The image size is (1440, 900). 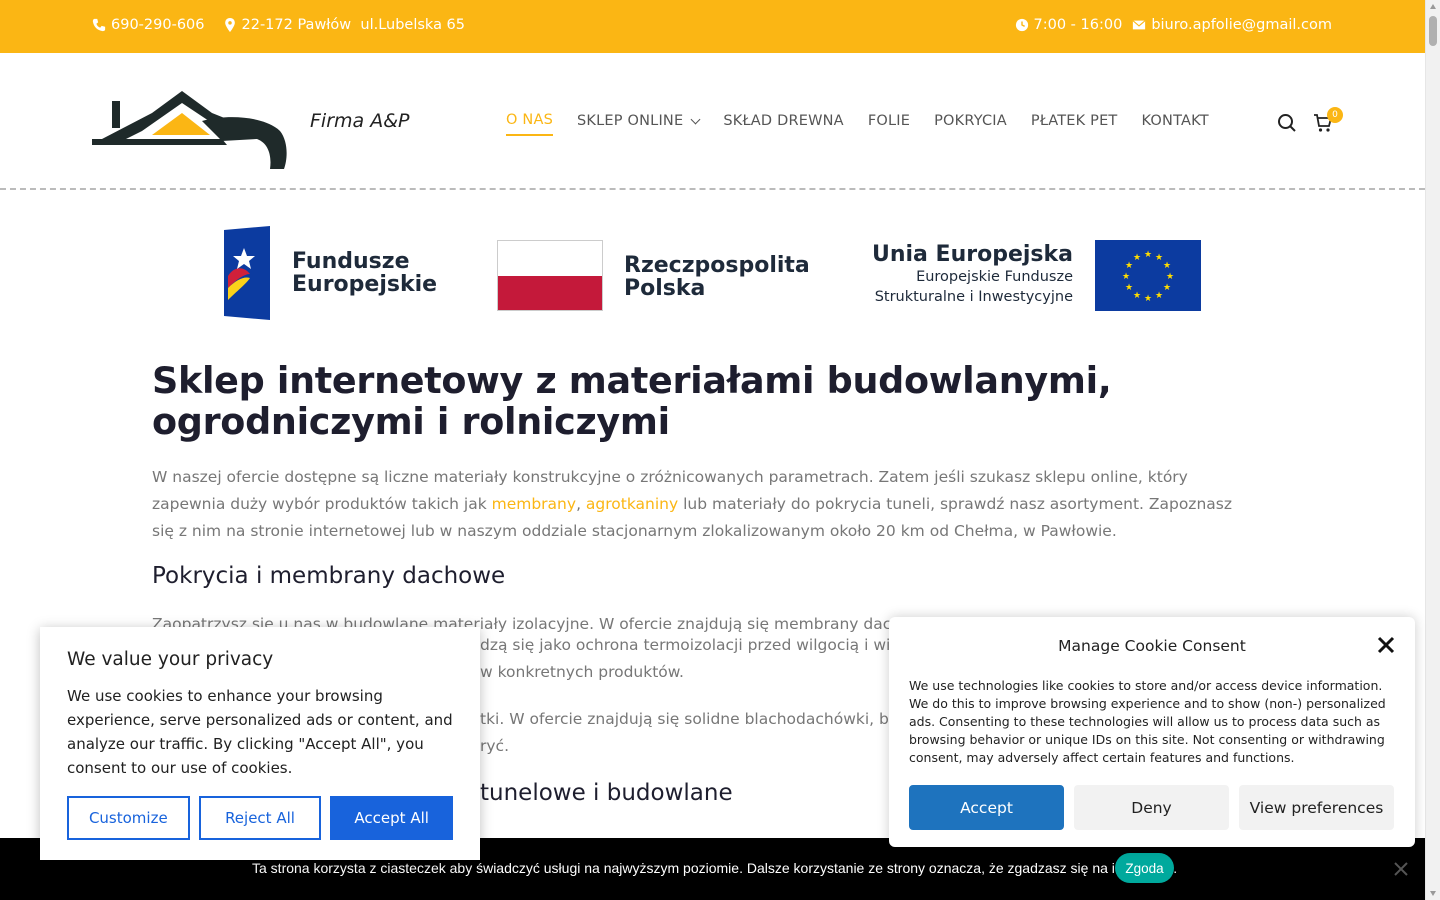 I want to click on page-scrollbar, so click(x=1432, y=450).